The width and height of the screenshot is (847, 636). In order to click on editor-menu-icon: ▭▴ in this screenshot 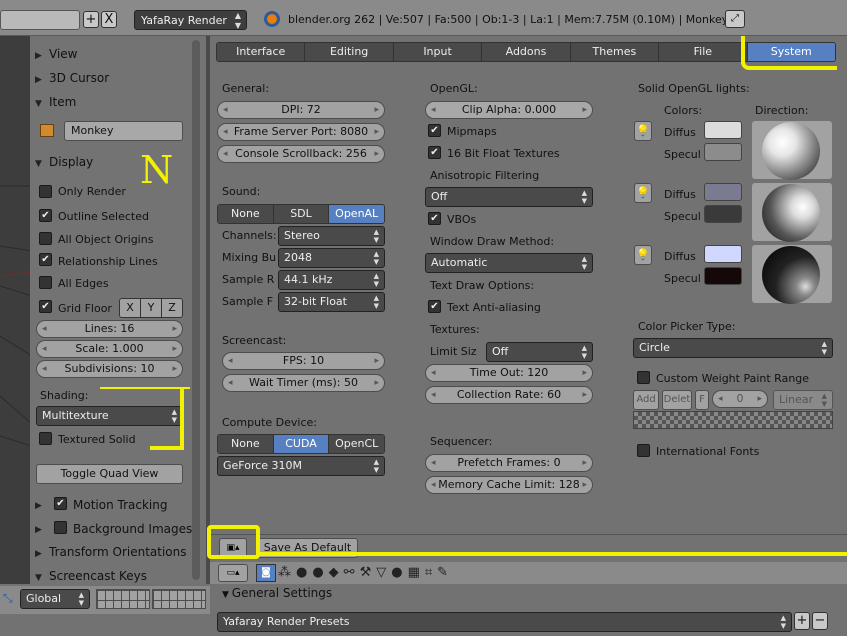, I will do `click(233, 573)`.